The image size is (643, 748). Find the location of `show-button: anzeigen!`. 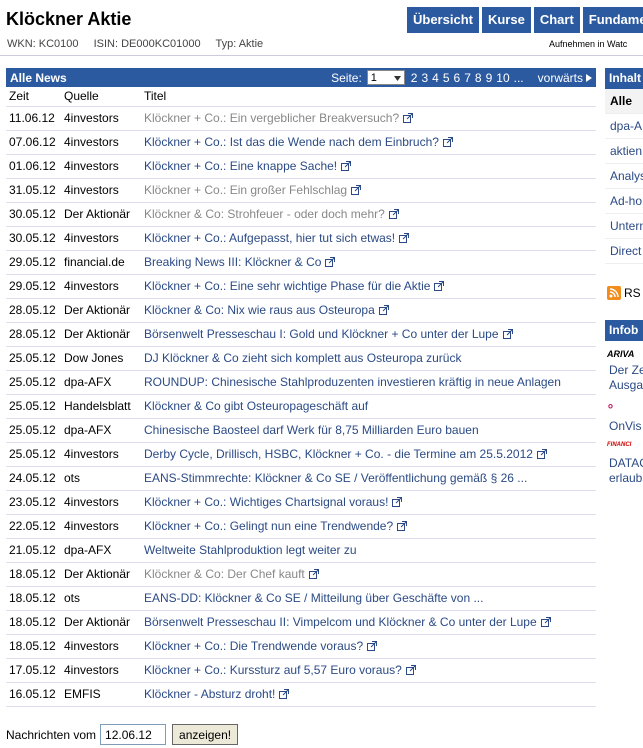

show-button: anzeigen! is located at coordinates (205, 734).